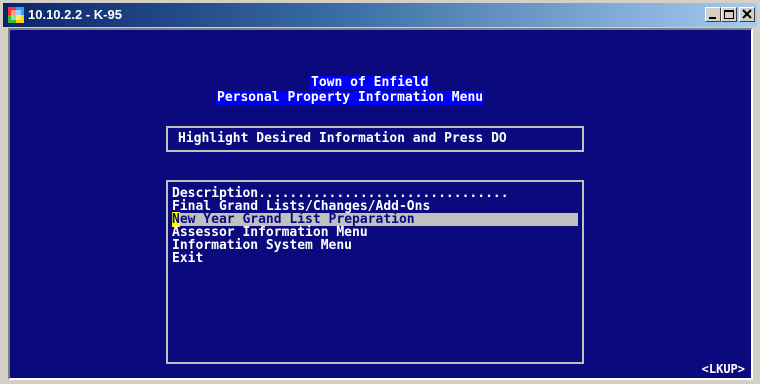 The image size is (760, 384). Describe the element at coordinates (375, 245) in the screenshot. I see `menu-item-information-system: Information System Menu` at that location.